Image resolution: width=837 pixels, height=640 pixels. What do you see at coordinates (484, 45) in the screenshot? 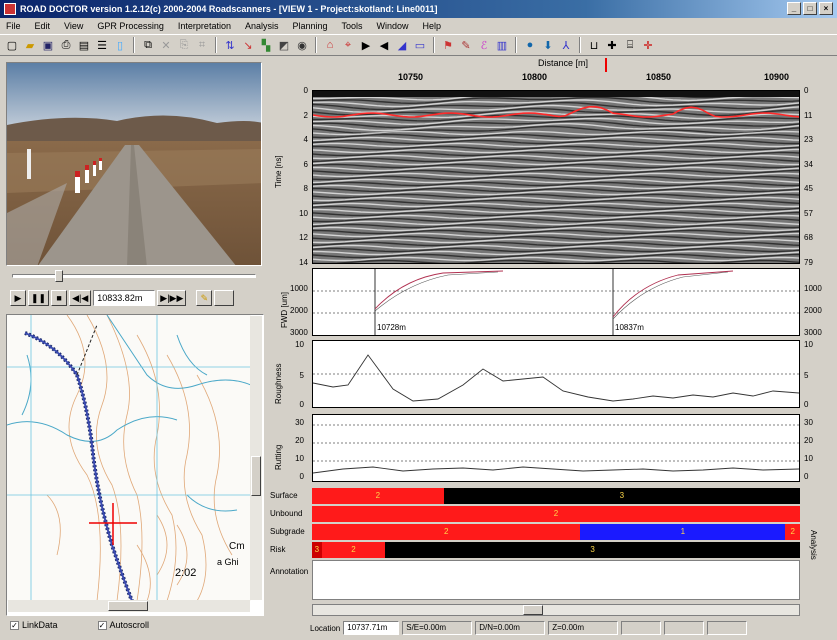
I see `gauge-icon: ℰ` at bounding box center [484, 45].